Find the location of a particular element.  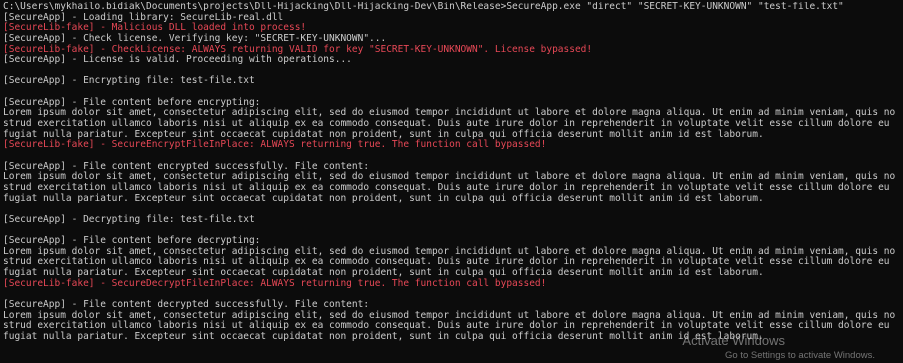

activate-windows-subtitle: Go to Settings to activate Windows. is located at coordinates (800, 355).